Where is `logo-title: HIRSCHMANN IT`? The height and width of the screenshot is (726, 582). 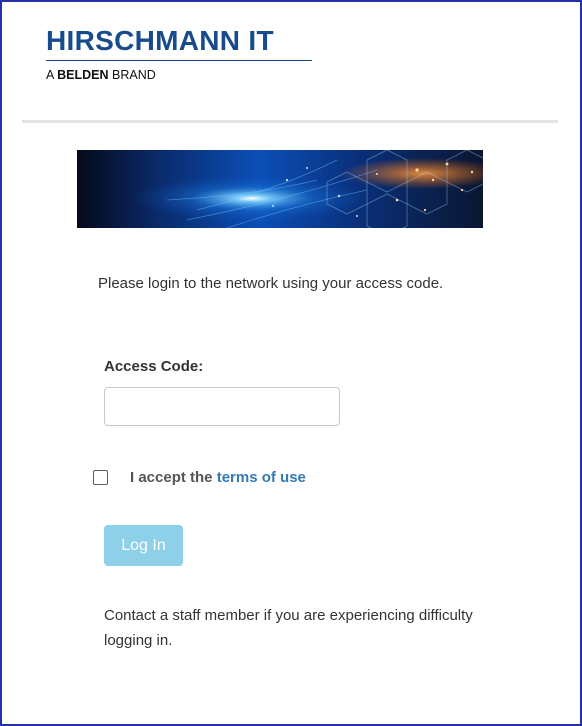 logo-title: HIRSCHMANN IT is located at coordinates (160, 40).